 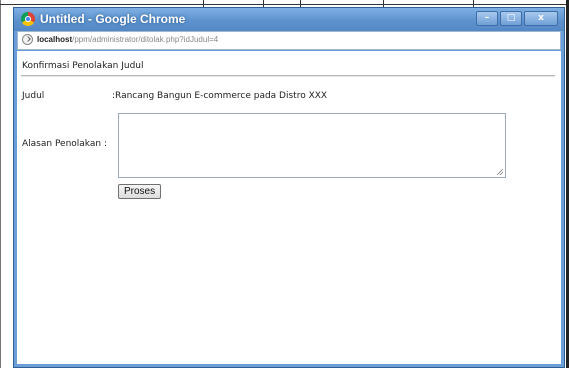 I want to click on window-title: Untitled - Google Chrome, so click(x=113, y=19).